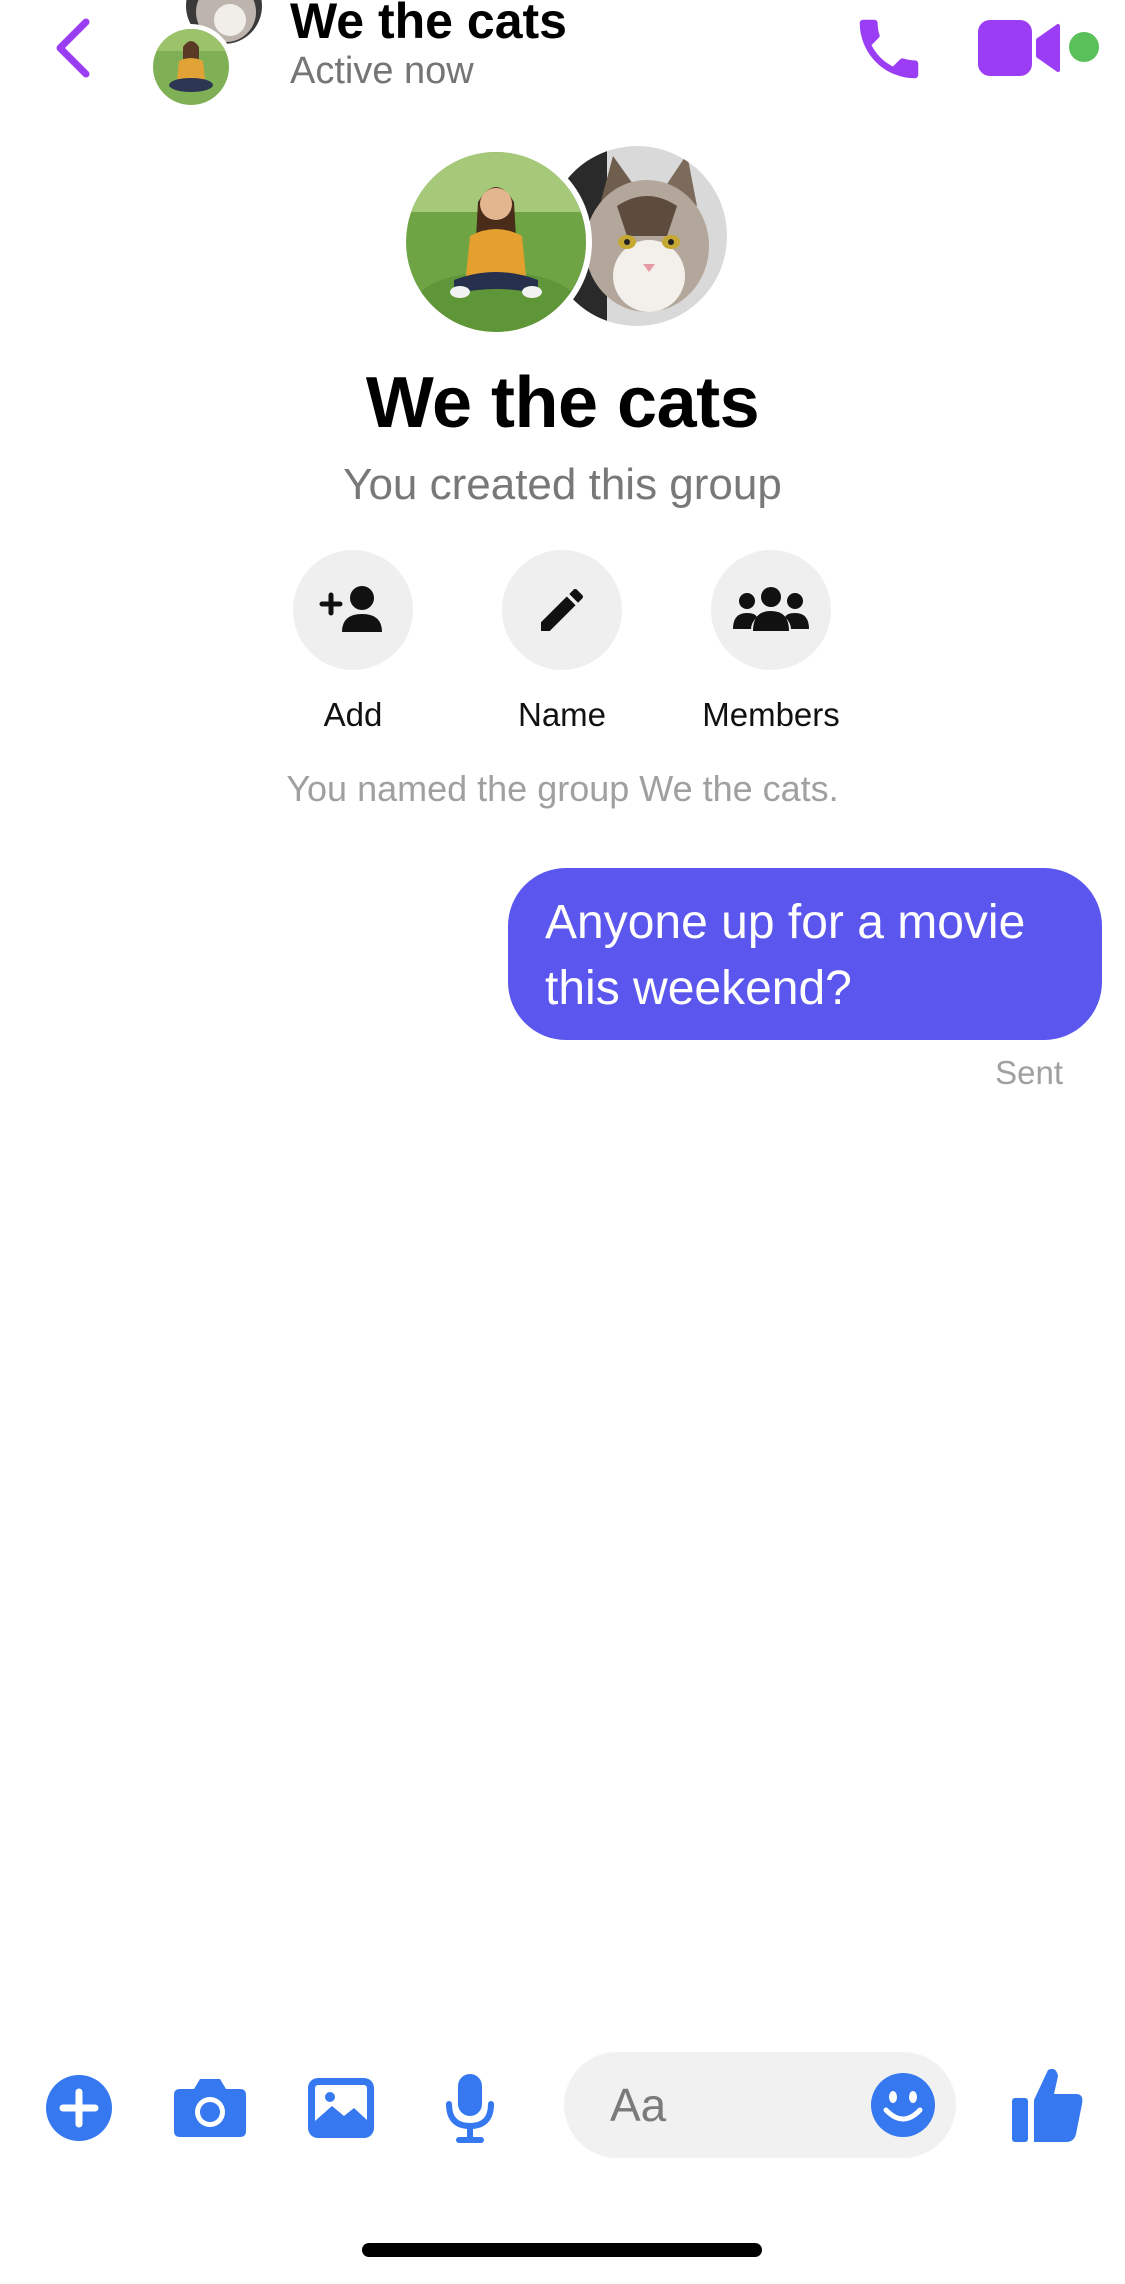 The image size is (1125, 2284). I want to click on chevron-left-icon, so click(73, 48).